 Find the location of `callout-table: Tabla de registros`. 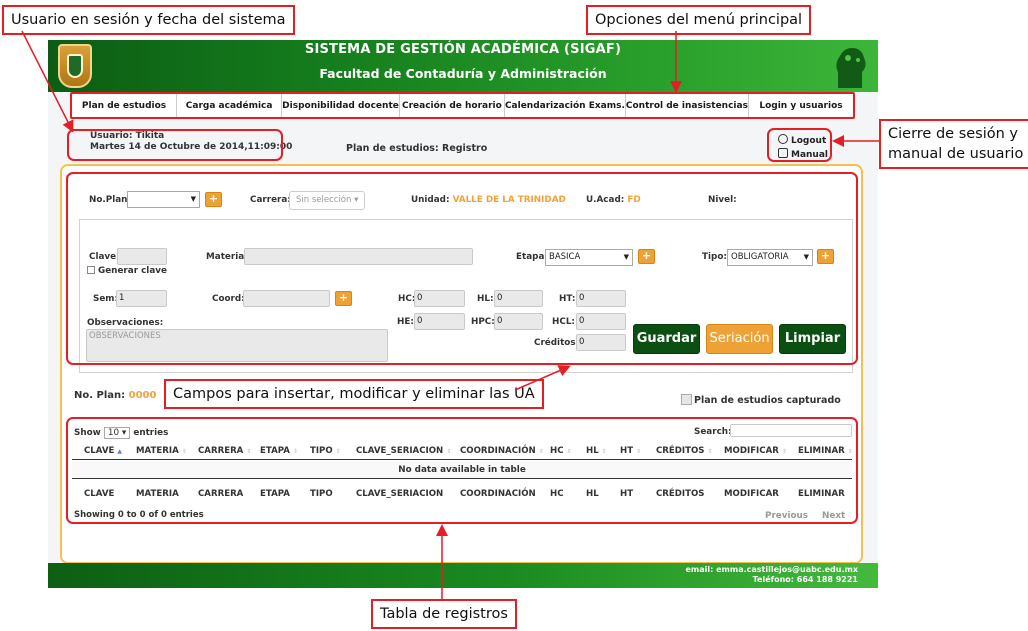

callout-table: Tabla de registros is located at coordinates (444, 614).